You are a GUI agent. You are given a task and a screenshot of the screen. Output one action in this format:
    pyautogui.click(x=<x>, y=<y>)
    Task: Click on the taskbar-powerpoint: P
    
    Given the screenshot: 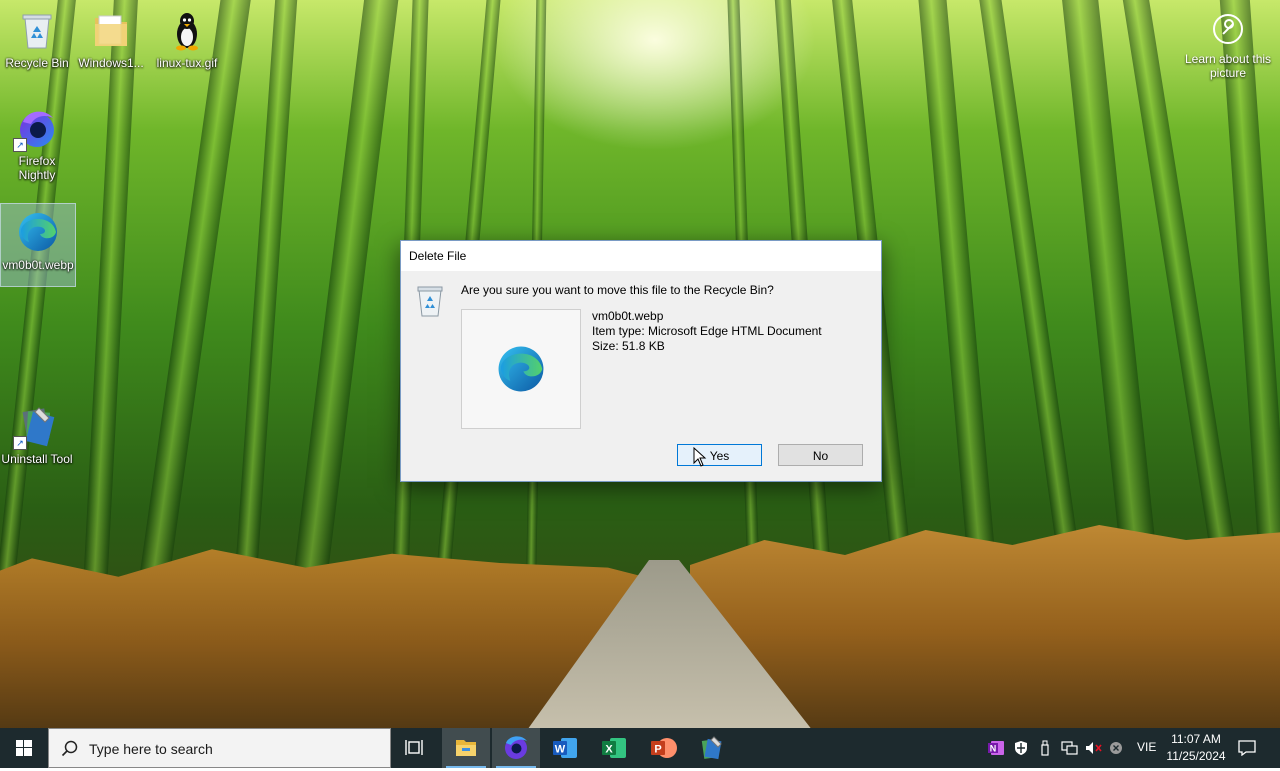 What is the action you would take?
    pyautogui.click(x=663, y=748)
    